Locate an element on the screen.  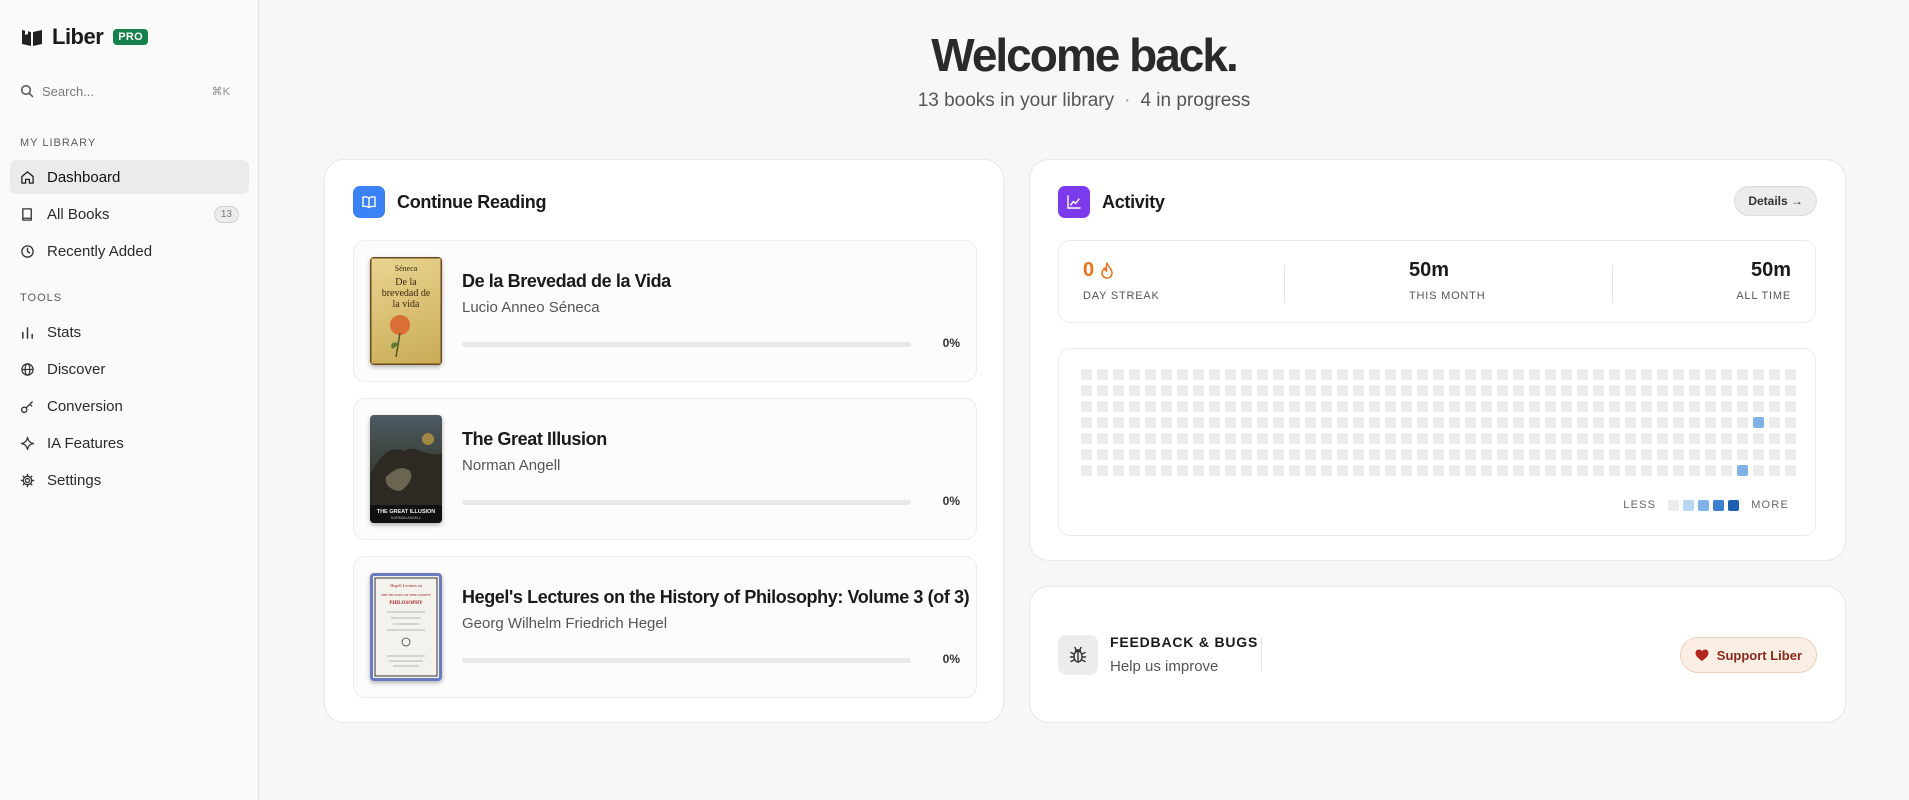
book-cover: THE GREAT ILLUSION NORMAN ANGELL is located at coordinates (406, 469).